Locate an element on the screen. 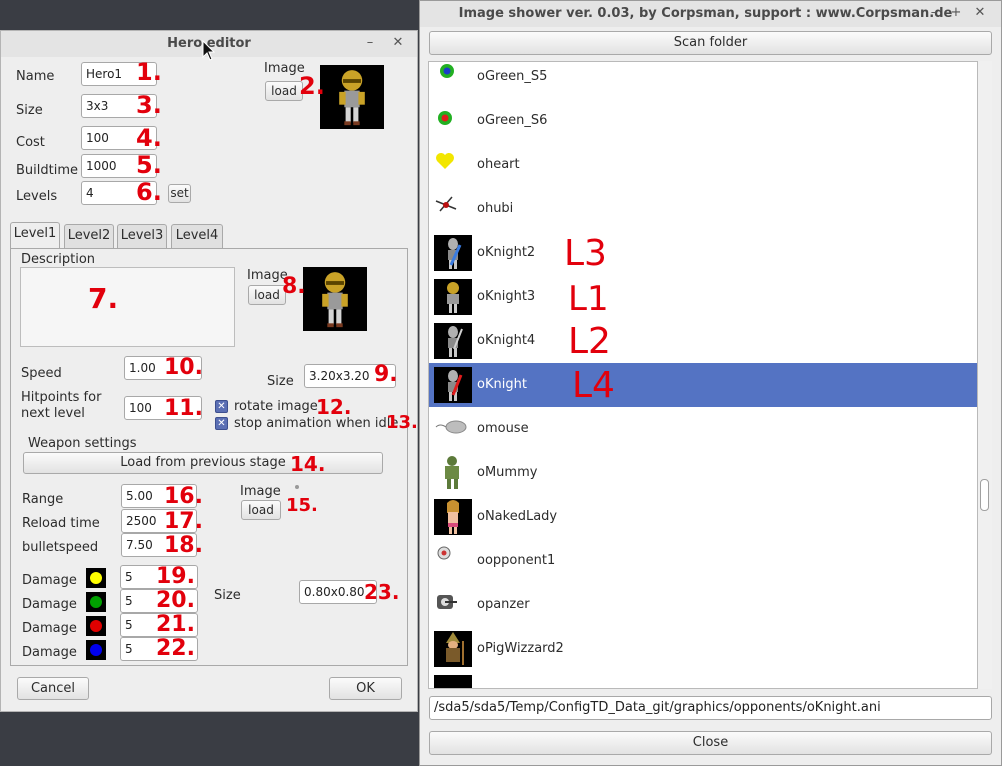 The image size is (1002, 766). close-button: Close is located at coordinates (710, 743).